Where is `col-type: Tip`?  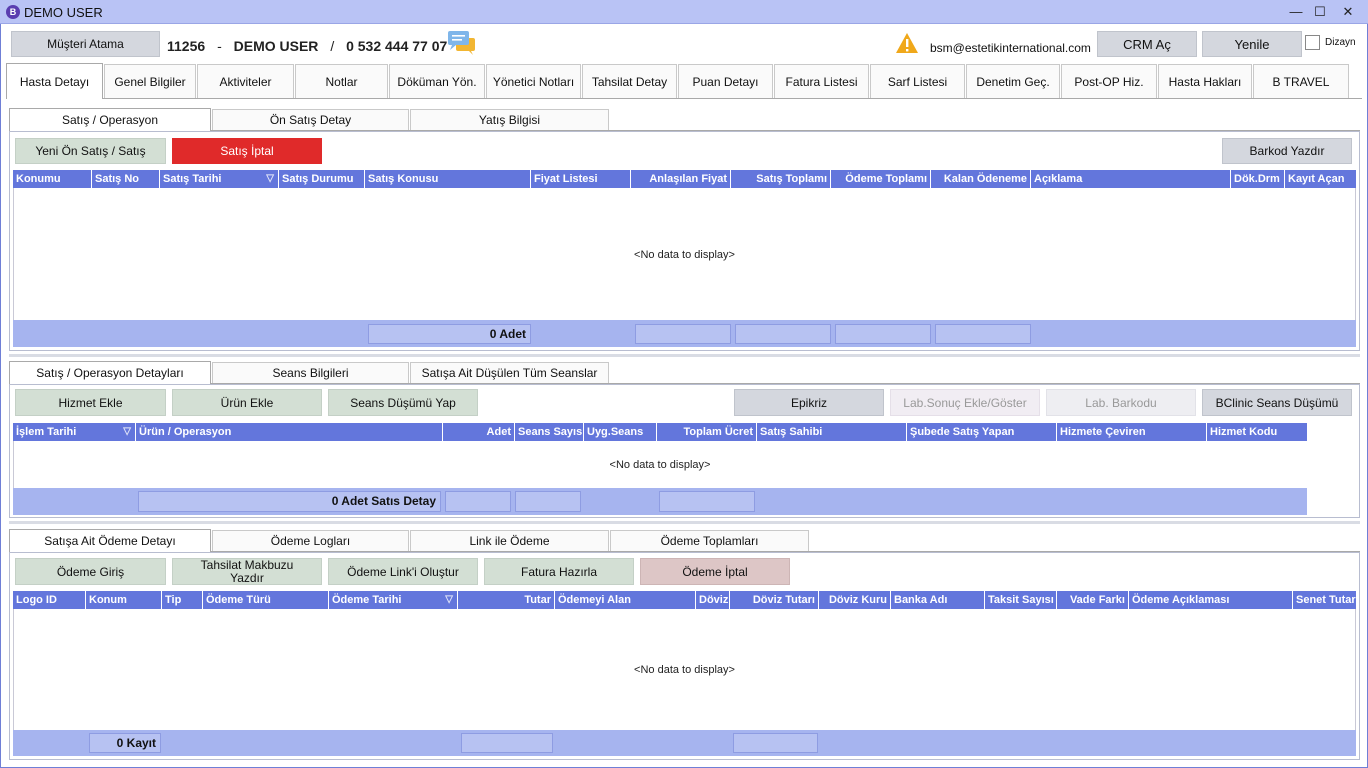 col-type: Tip is located at coordinates (182, 600).